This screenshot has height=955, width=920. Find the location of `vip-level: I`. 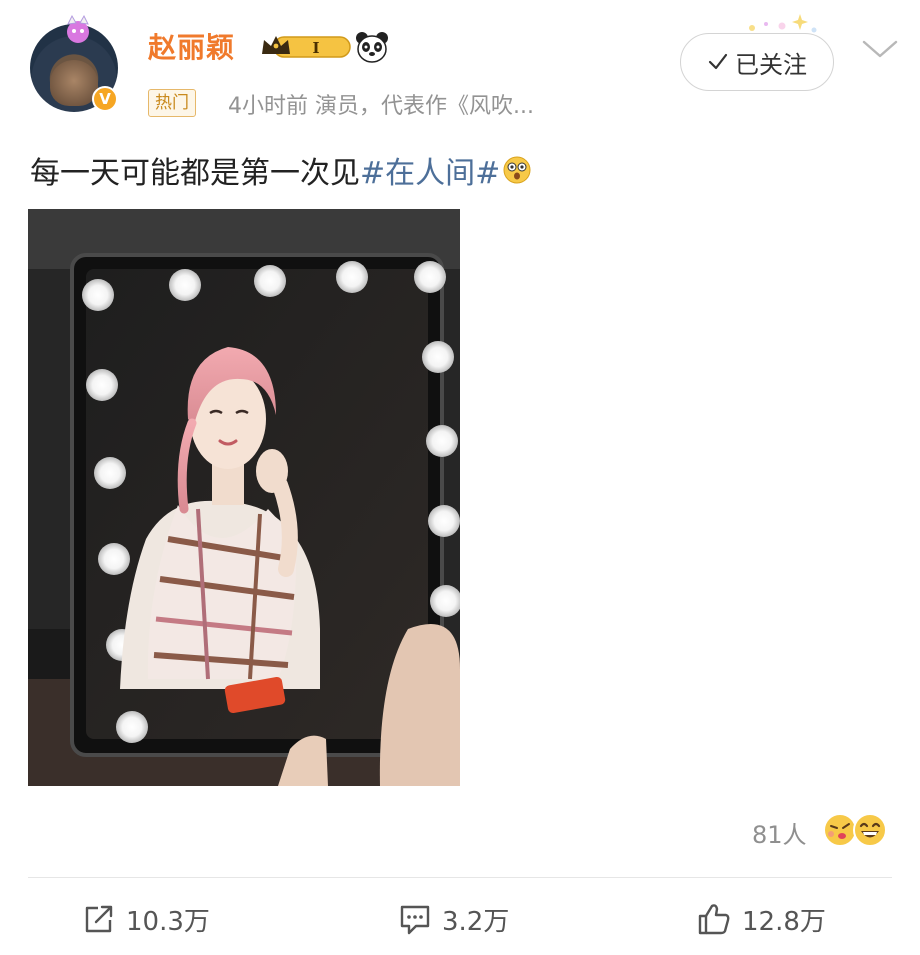

vip-level: I is located at coordinates (315, 48).